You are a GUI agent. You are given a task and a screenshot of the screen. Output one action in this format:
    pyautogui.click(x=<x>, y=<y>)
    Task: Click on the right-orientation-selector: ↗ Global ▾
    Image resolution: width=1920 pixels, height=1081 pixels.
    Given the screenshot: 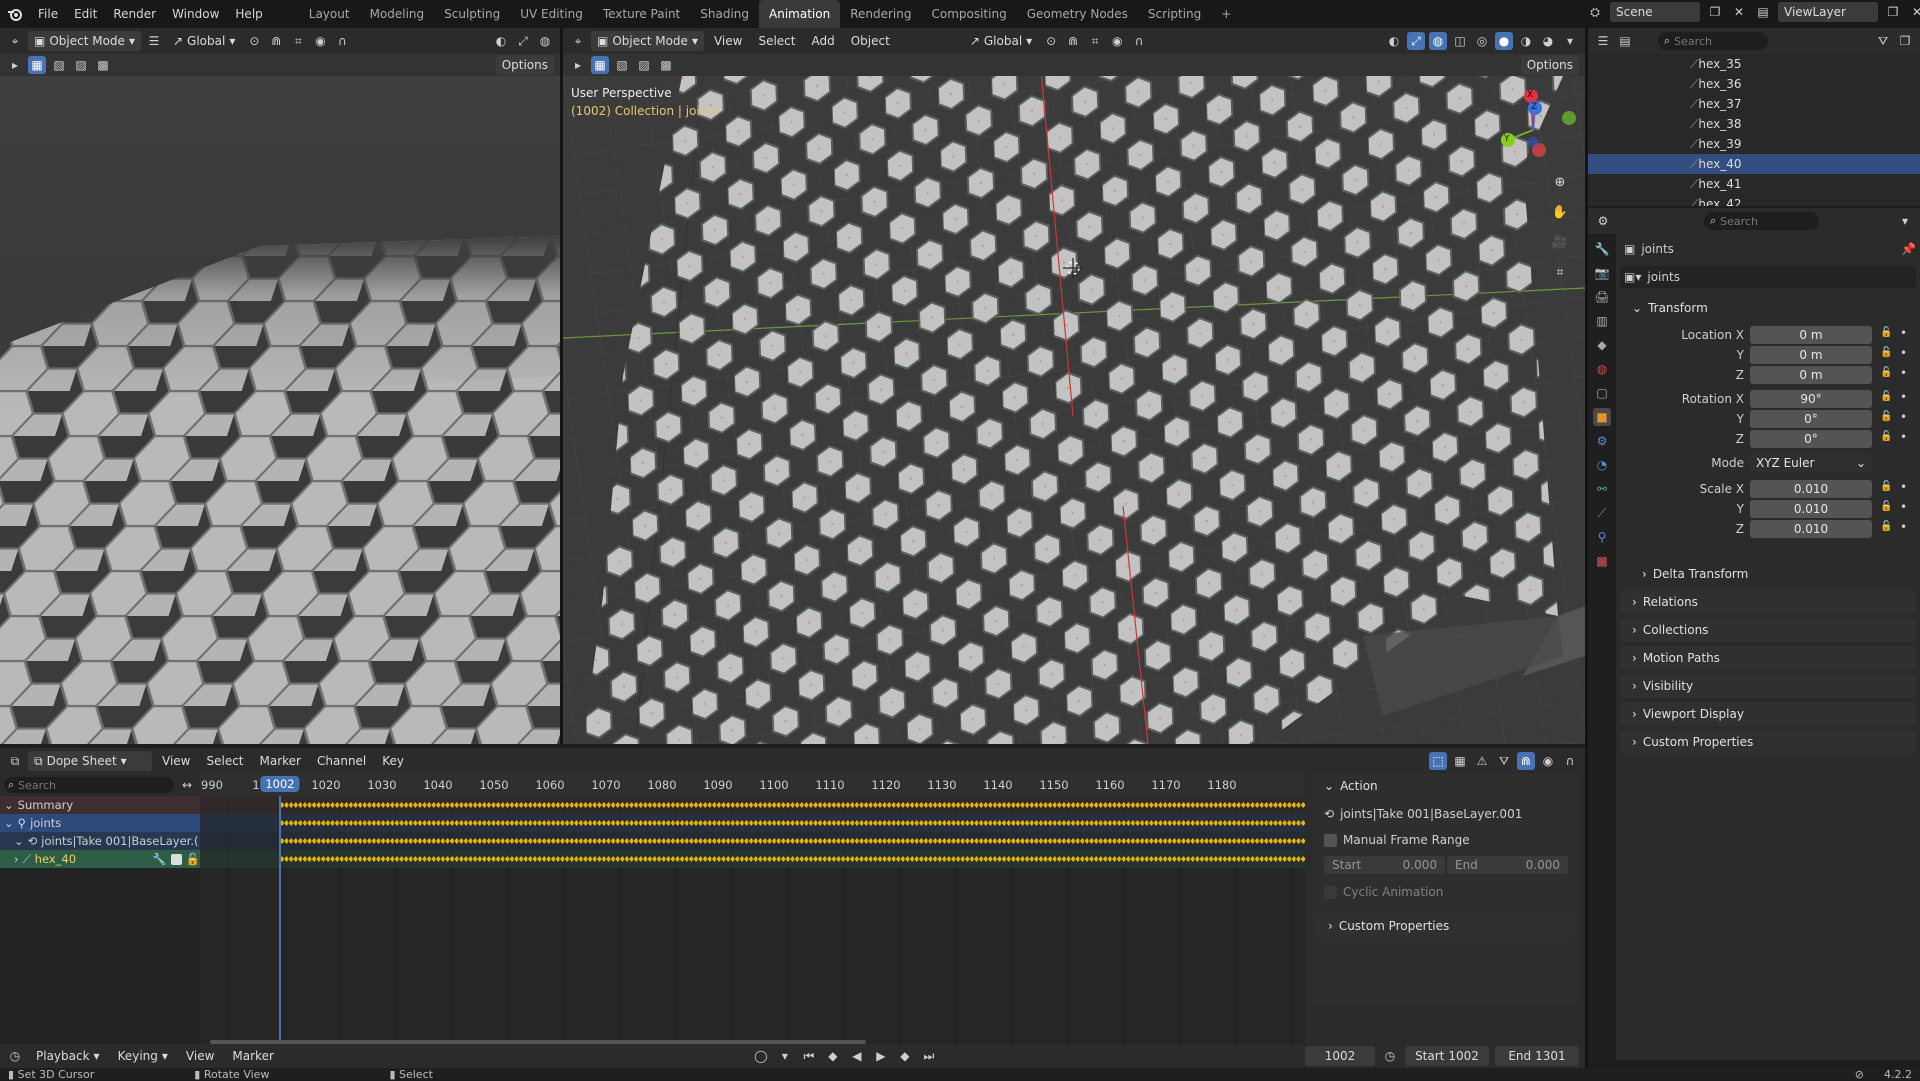 What is the action you would take?
    pyautogui.click(x=1001, y=41)
    